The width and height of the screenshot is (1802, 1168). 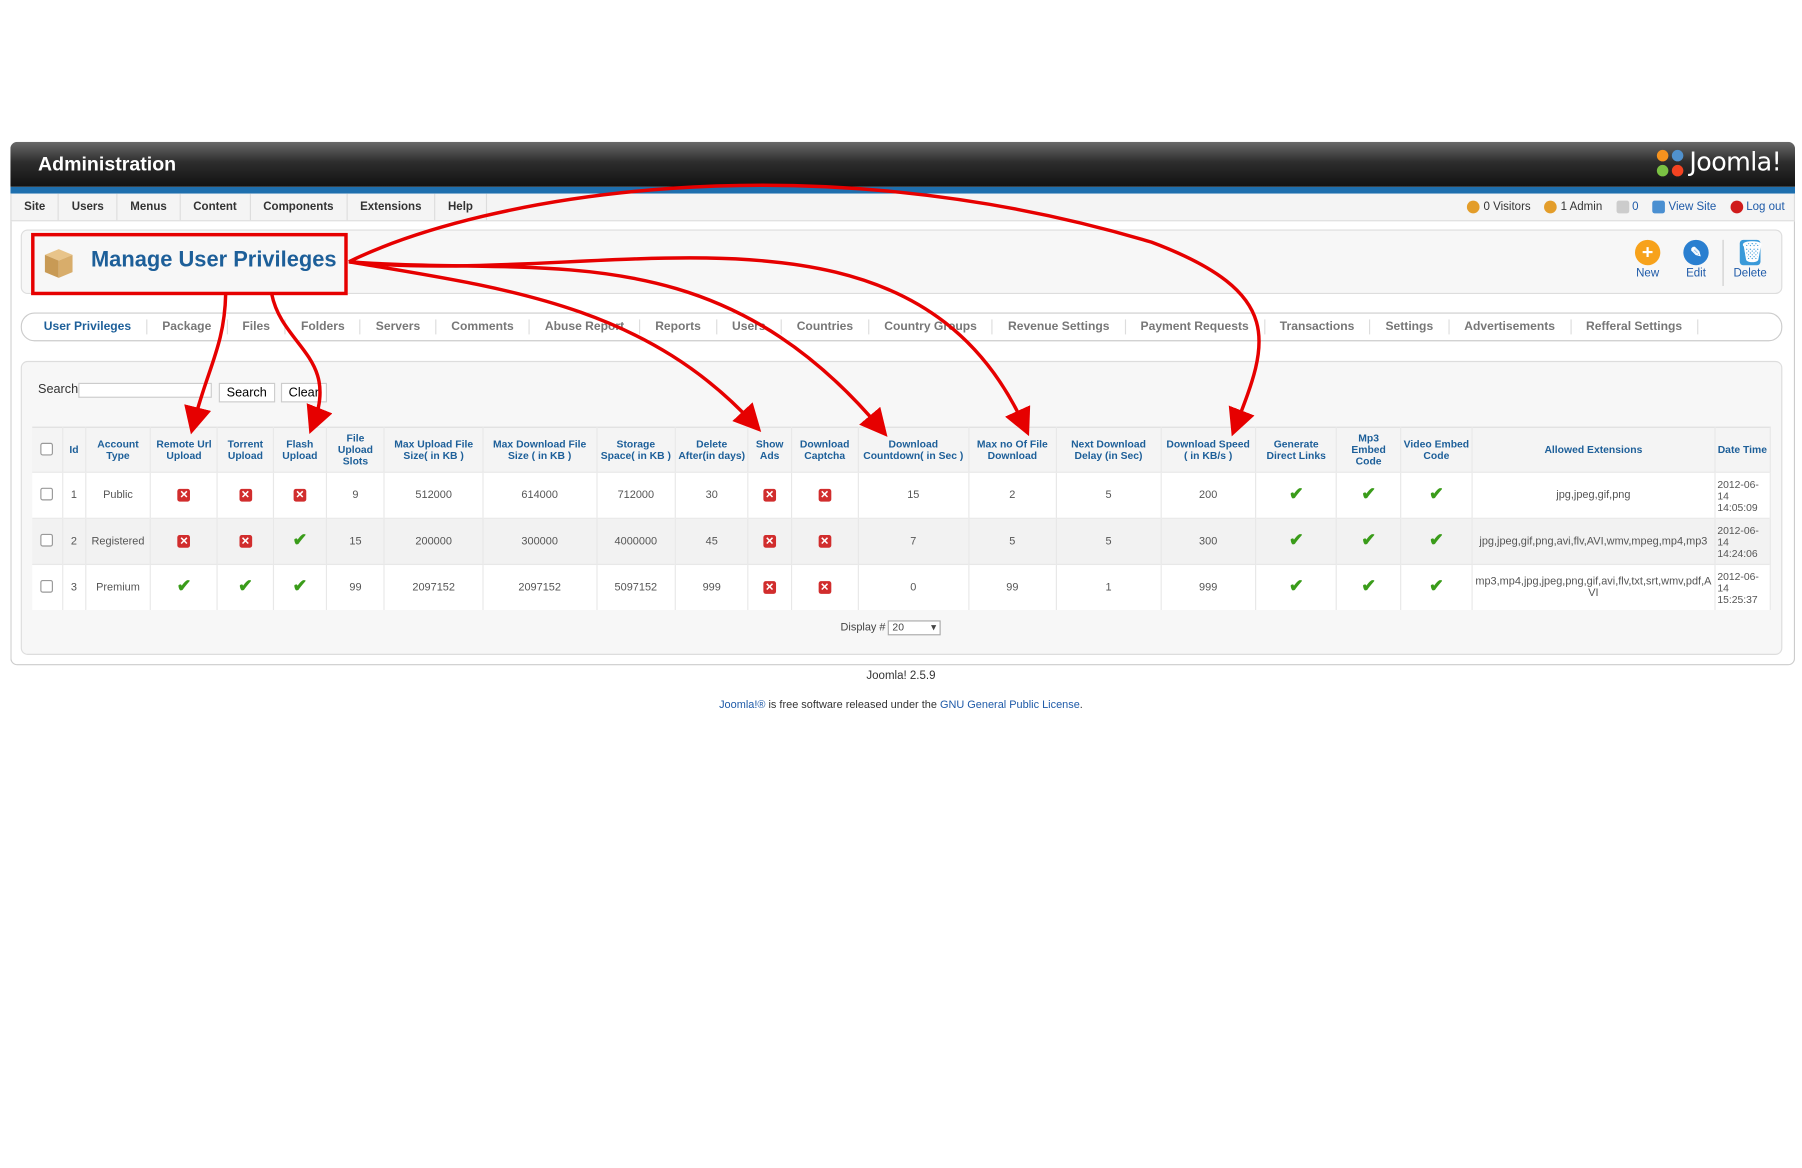 I want to click on annotation-arrows, so click(x=722, y=310).